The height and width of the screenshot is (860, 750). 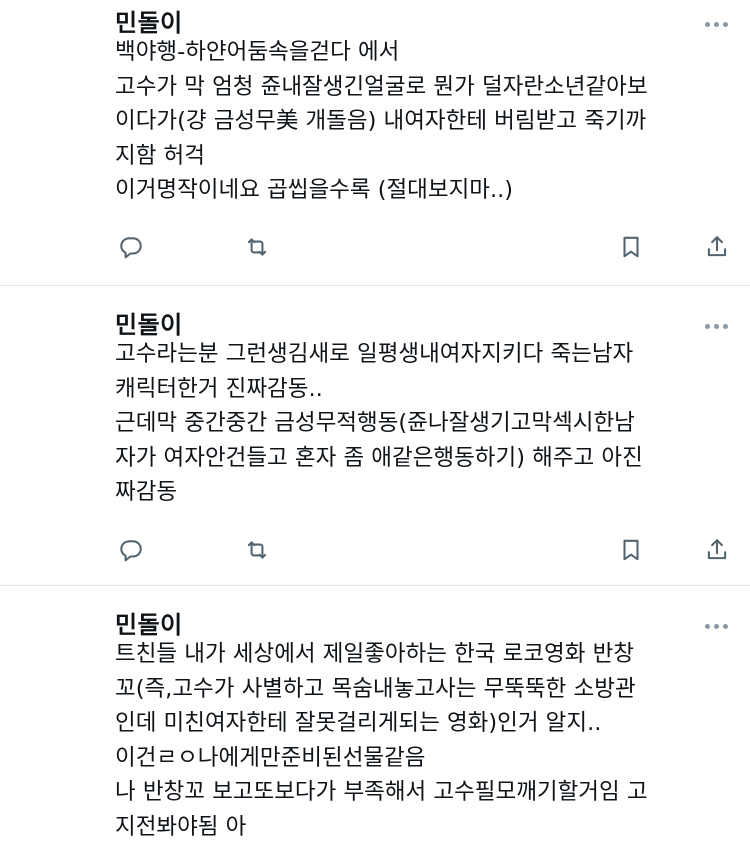 What do you see at coordinates (381, 121) in the screenshot?
I see `tweet-text-line: 이다가(걍 금성무美 개돌음) 내여자한테 버림받고 죽기까` at bounding box center [381, 121].